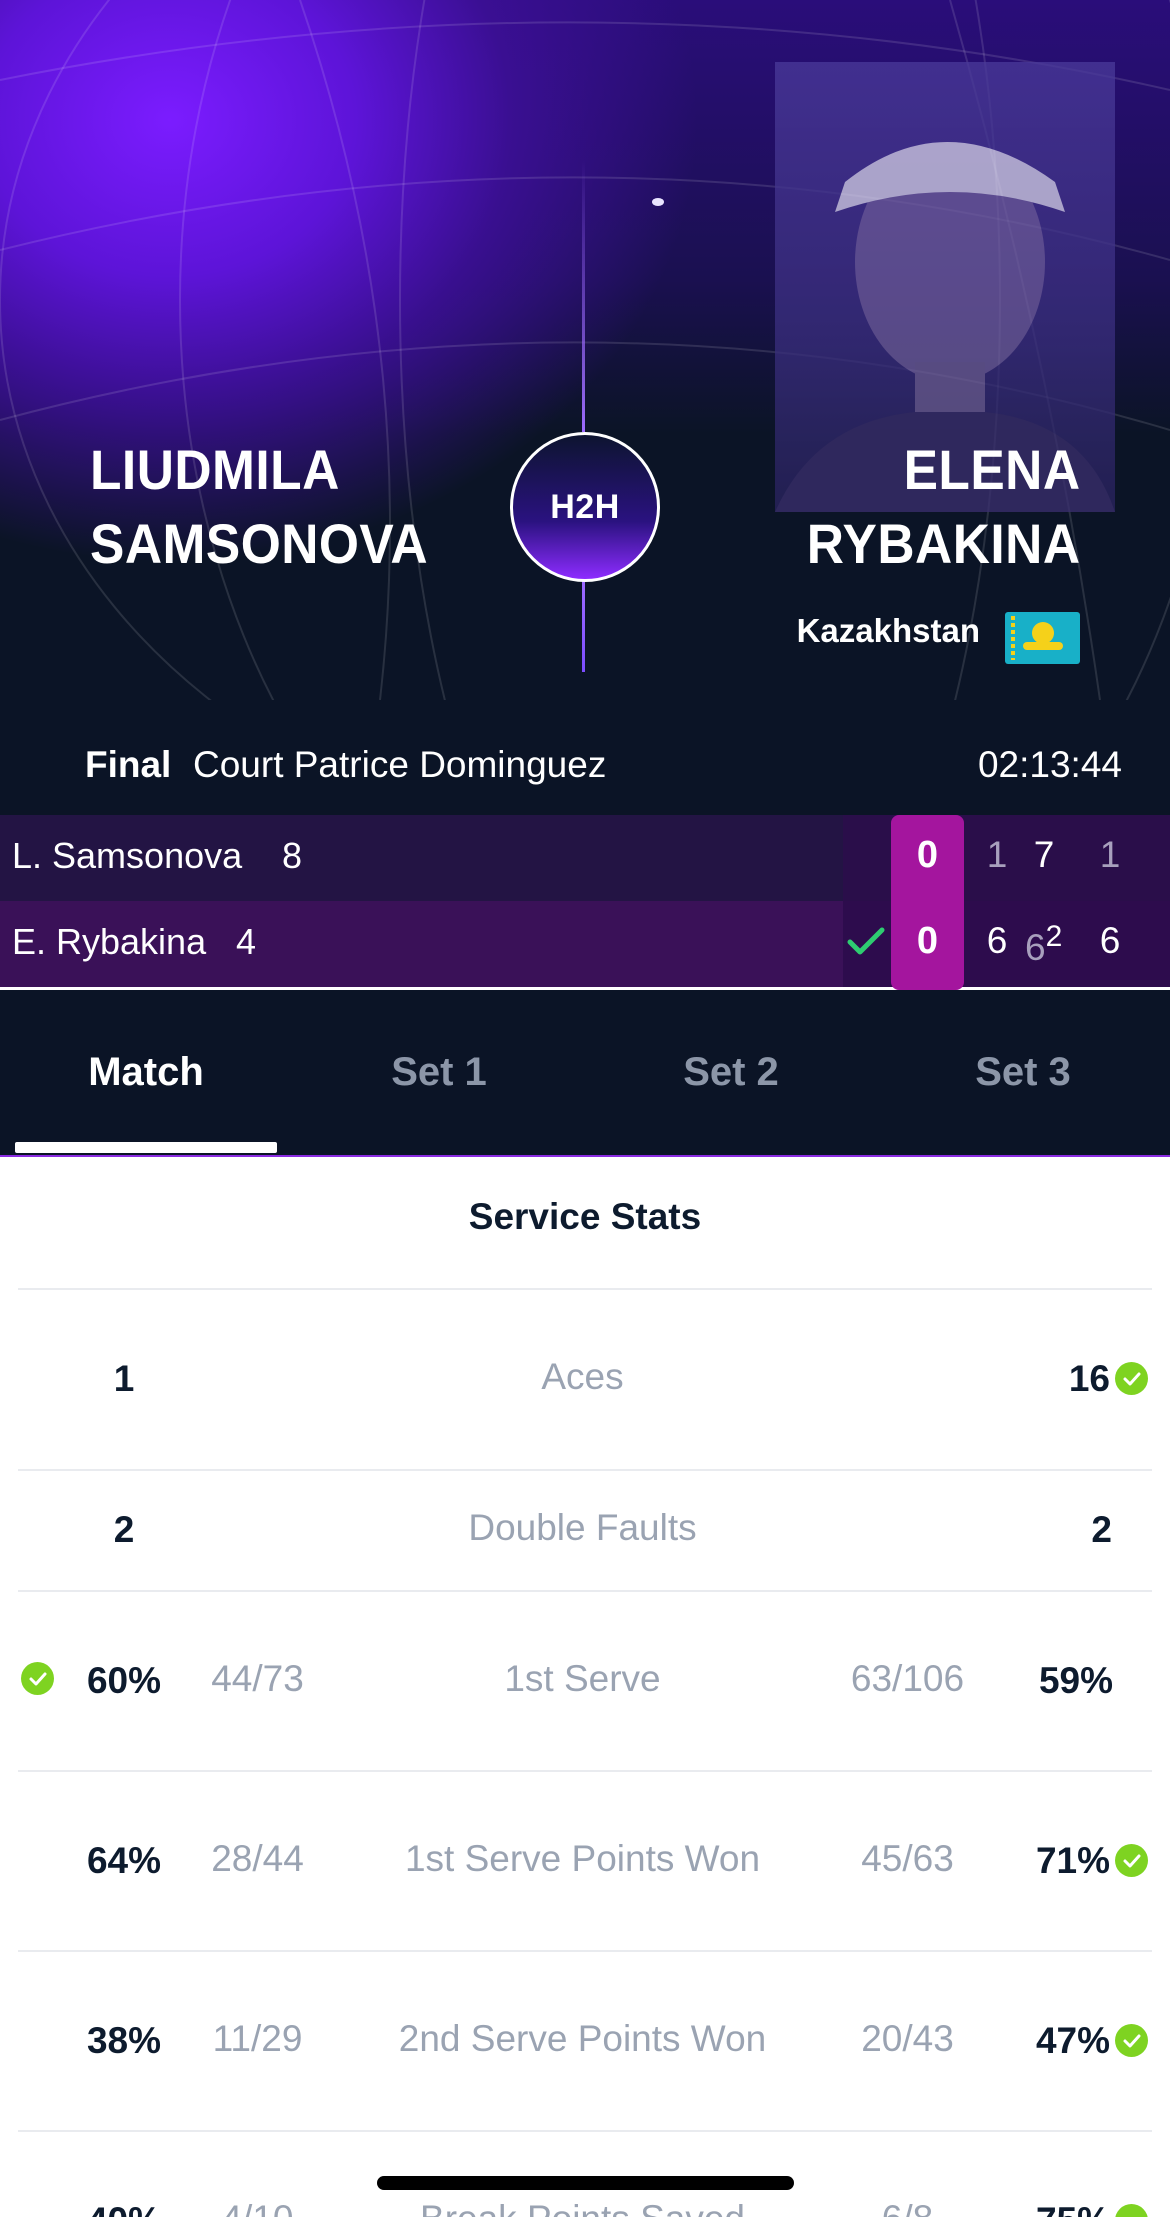  I want to click on stat-left-fraction: 4/10, so click(257, 2207).